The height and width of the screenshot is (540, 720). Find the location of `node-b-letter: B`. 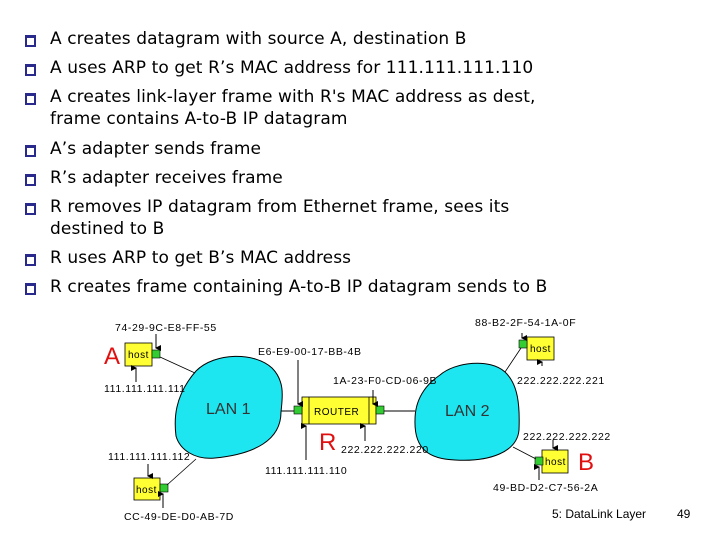

node-b-letter: B is located at coordinates (586, 462).